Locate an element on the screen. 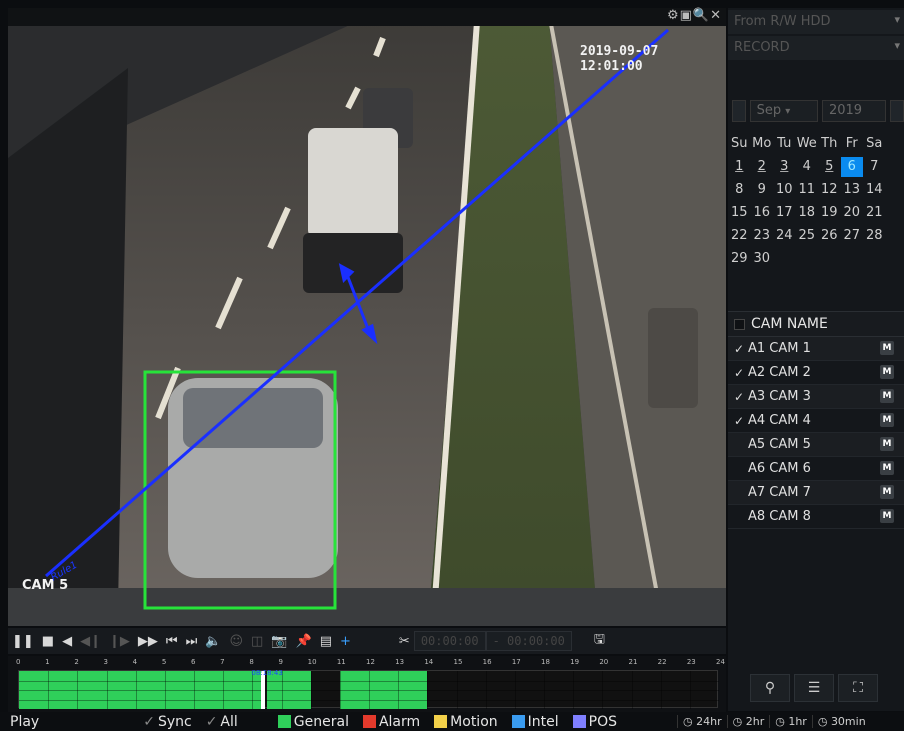 The image size is (904, 731). calendar-day: 29 is located at coordinates (739, 258).